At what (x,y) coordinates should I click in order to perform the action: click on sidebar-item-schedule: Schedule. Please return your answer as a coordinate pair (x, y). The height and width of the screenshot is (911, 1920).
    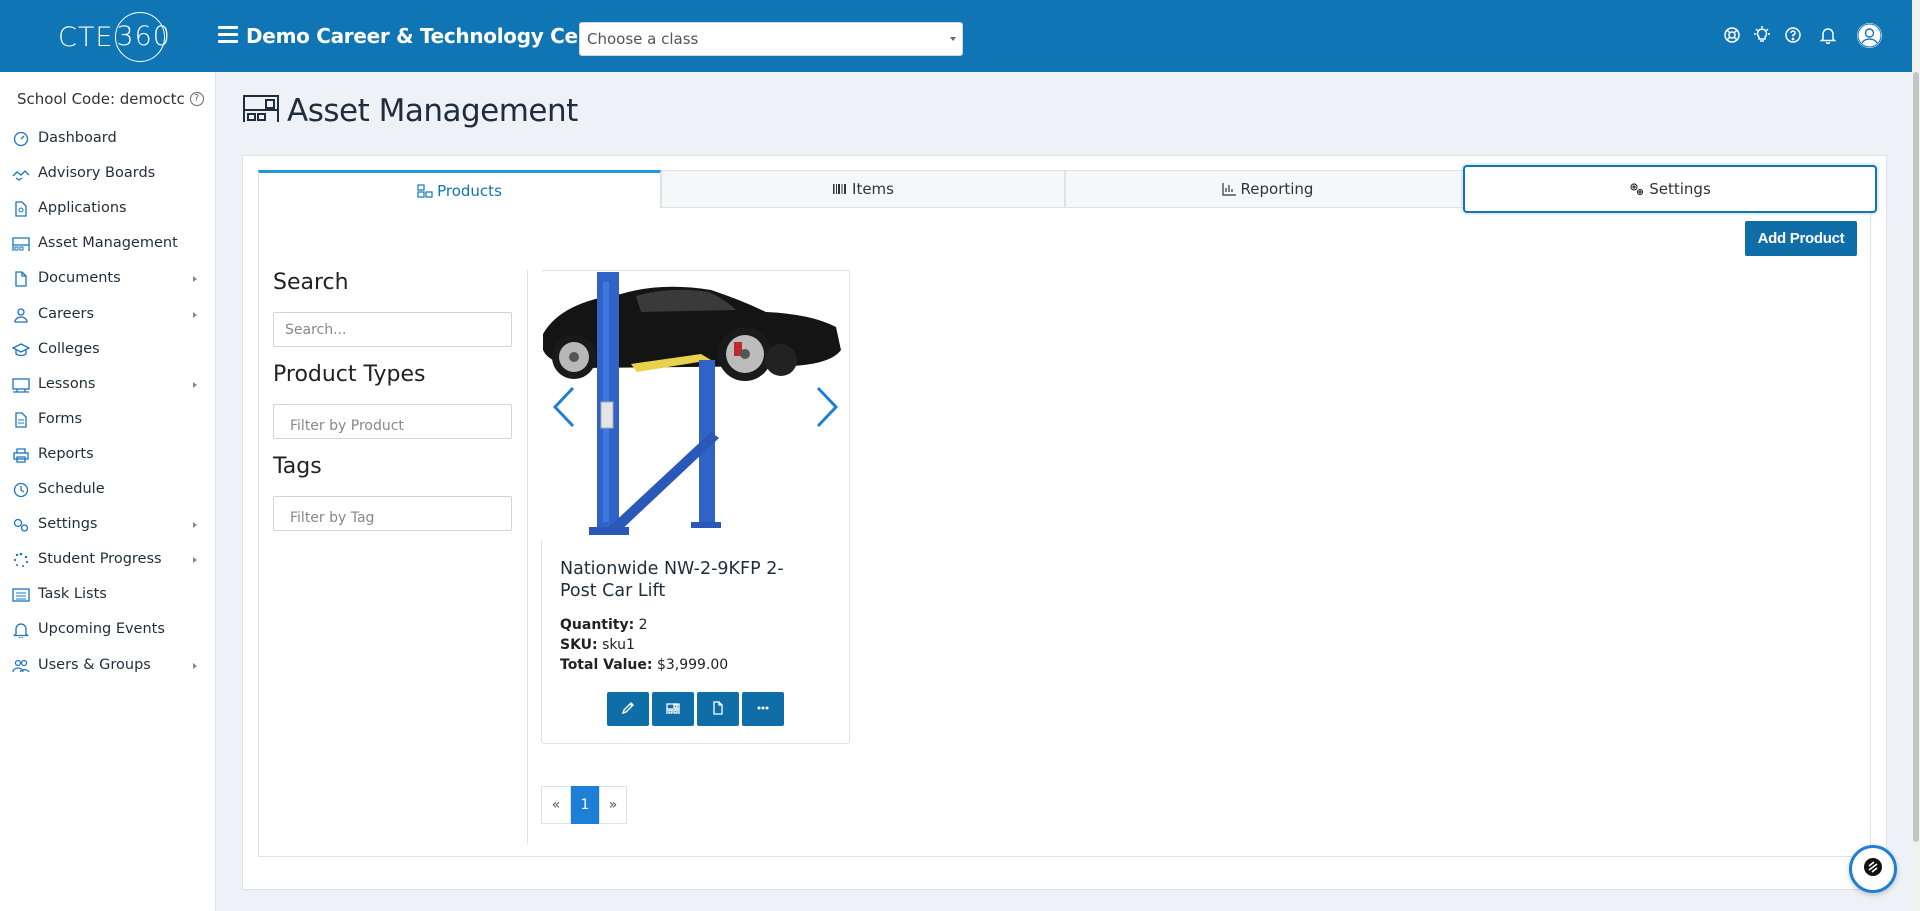
    Looking at the image, I should click on (108, 490).